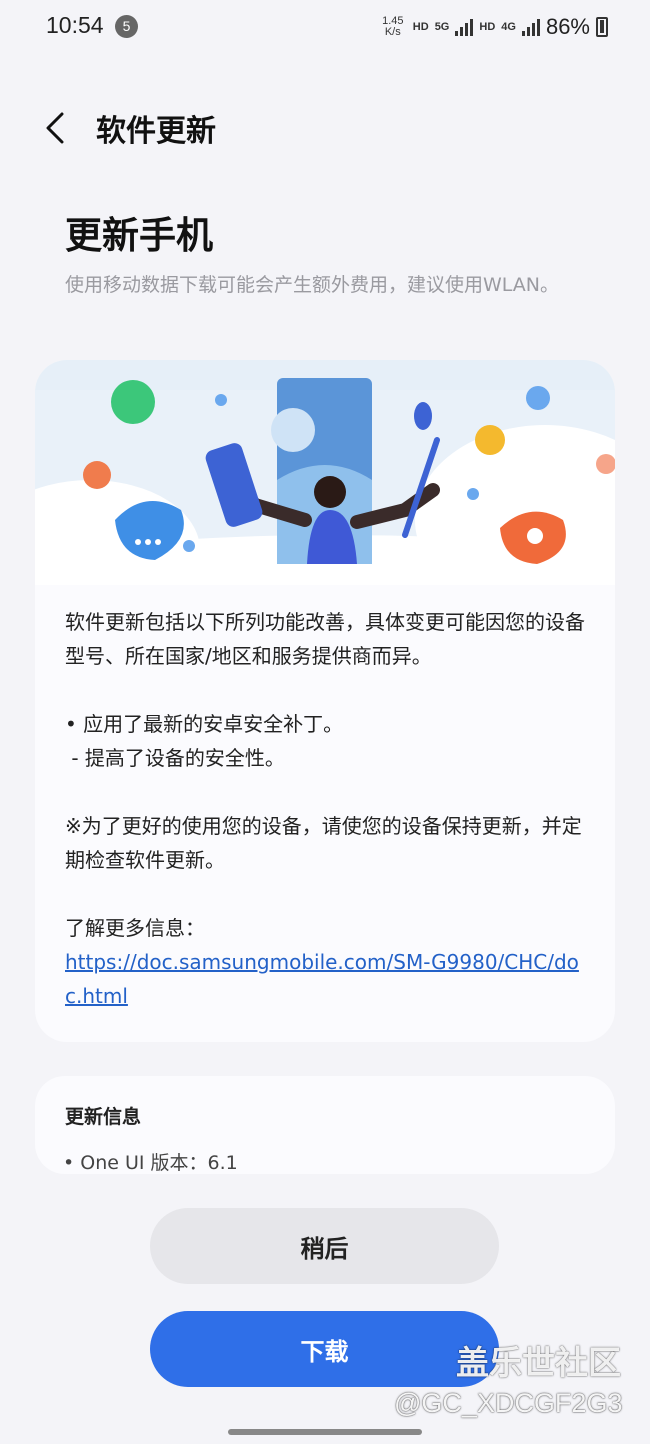 The width and height of the screenshot is (650, 1444). What do you see at coordinates (508, 1403) in the screenshot?
I see `watermark-user: @GC_XDCGF2G3` at bounding box center [508, 1403].